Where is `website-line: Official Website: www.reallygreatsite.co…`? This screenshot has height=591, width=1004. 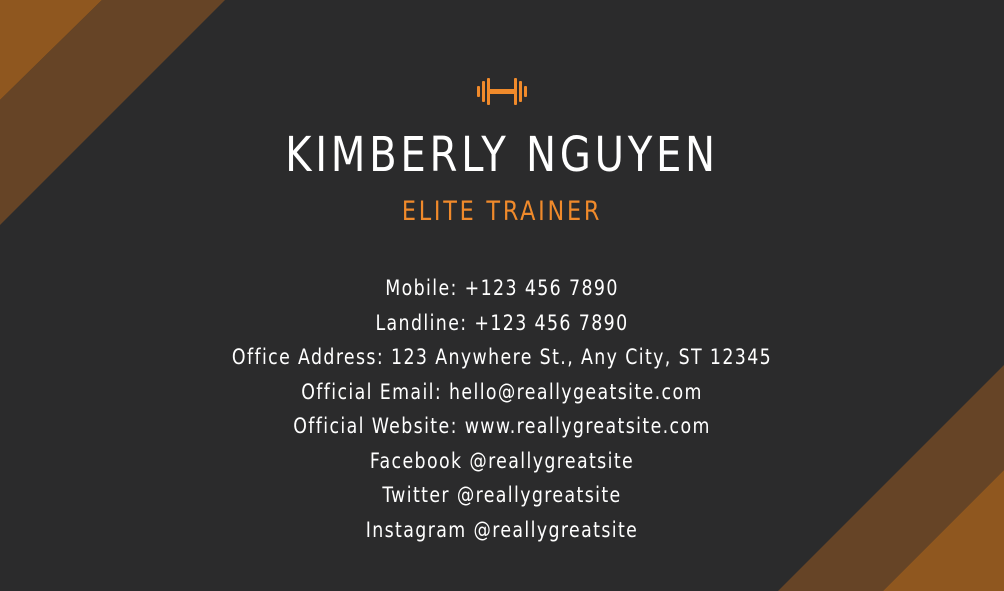 website-line: Official Website: www.reallygreatsite.co… is located at coordinates (502, 426).